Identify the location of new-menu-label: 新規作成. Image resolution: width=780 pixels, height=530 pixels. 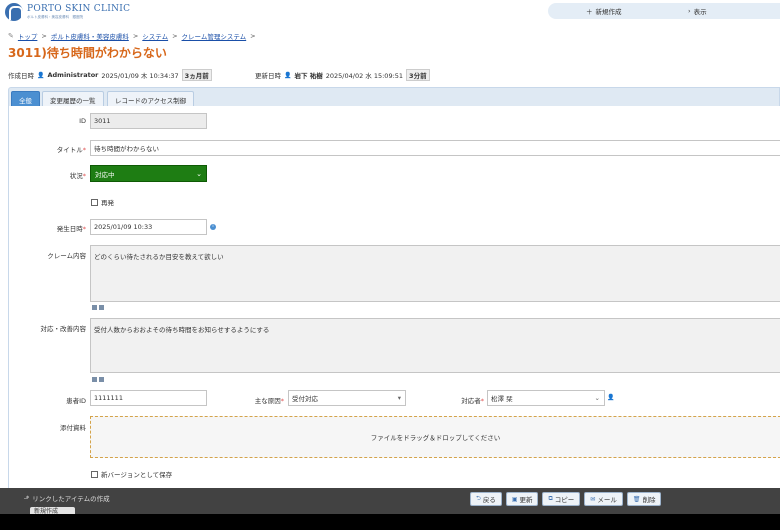
(608, 12).